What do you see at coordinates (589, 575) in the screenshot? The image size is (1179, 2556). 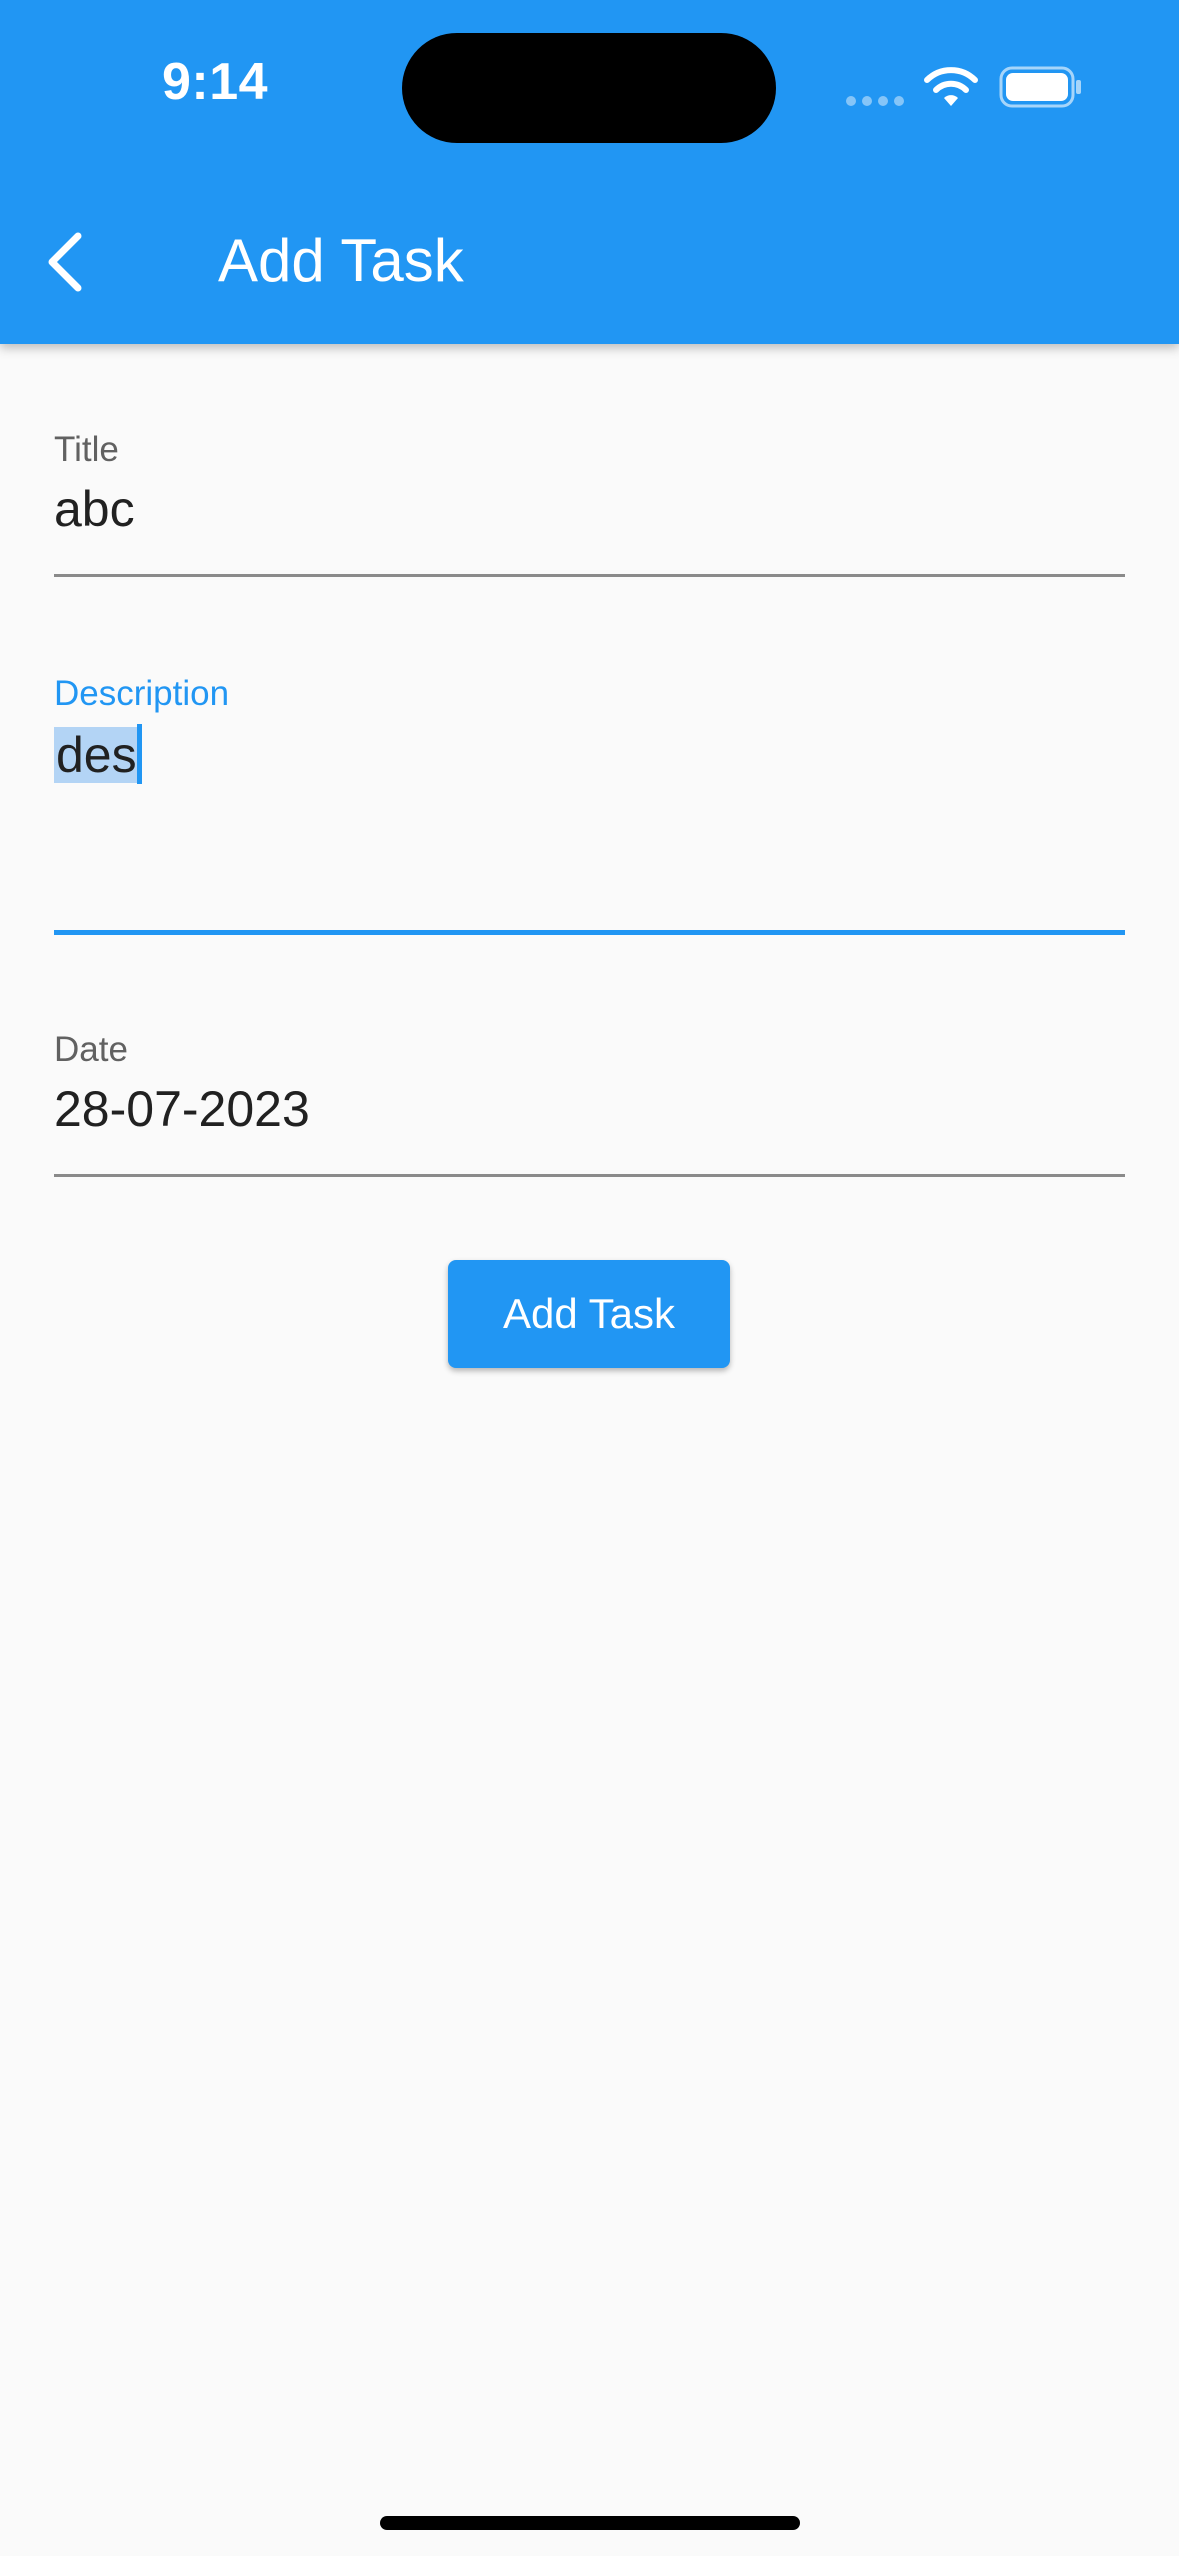 I see `title-field-underline` at bounding box center [589, 575].